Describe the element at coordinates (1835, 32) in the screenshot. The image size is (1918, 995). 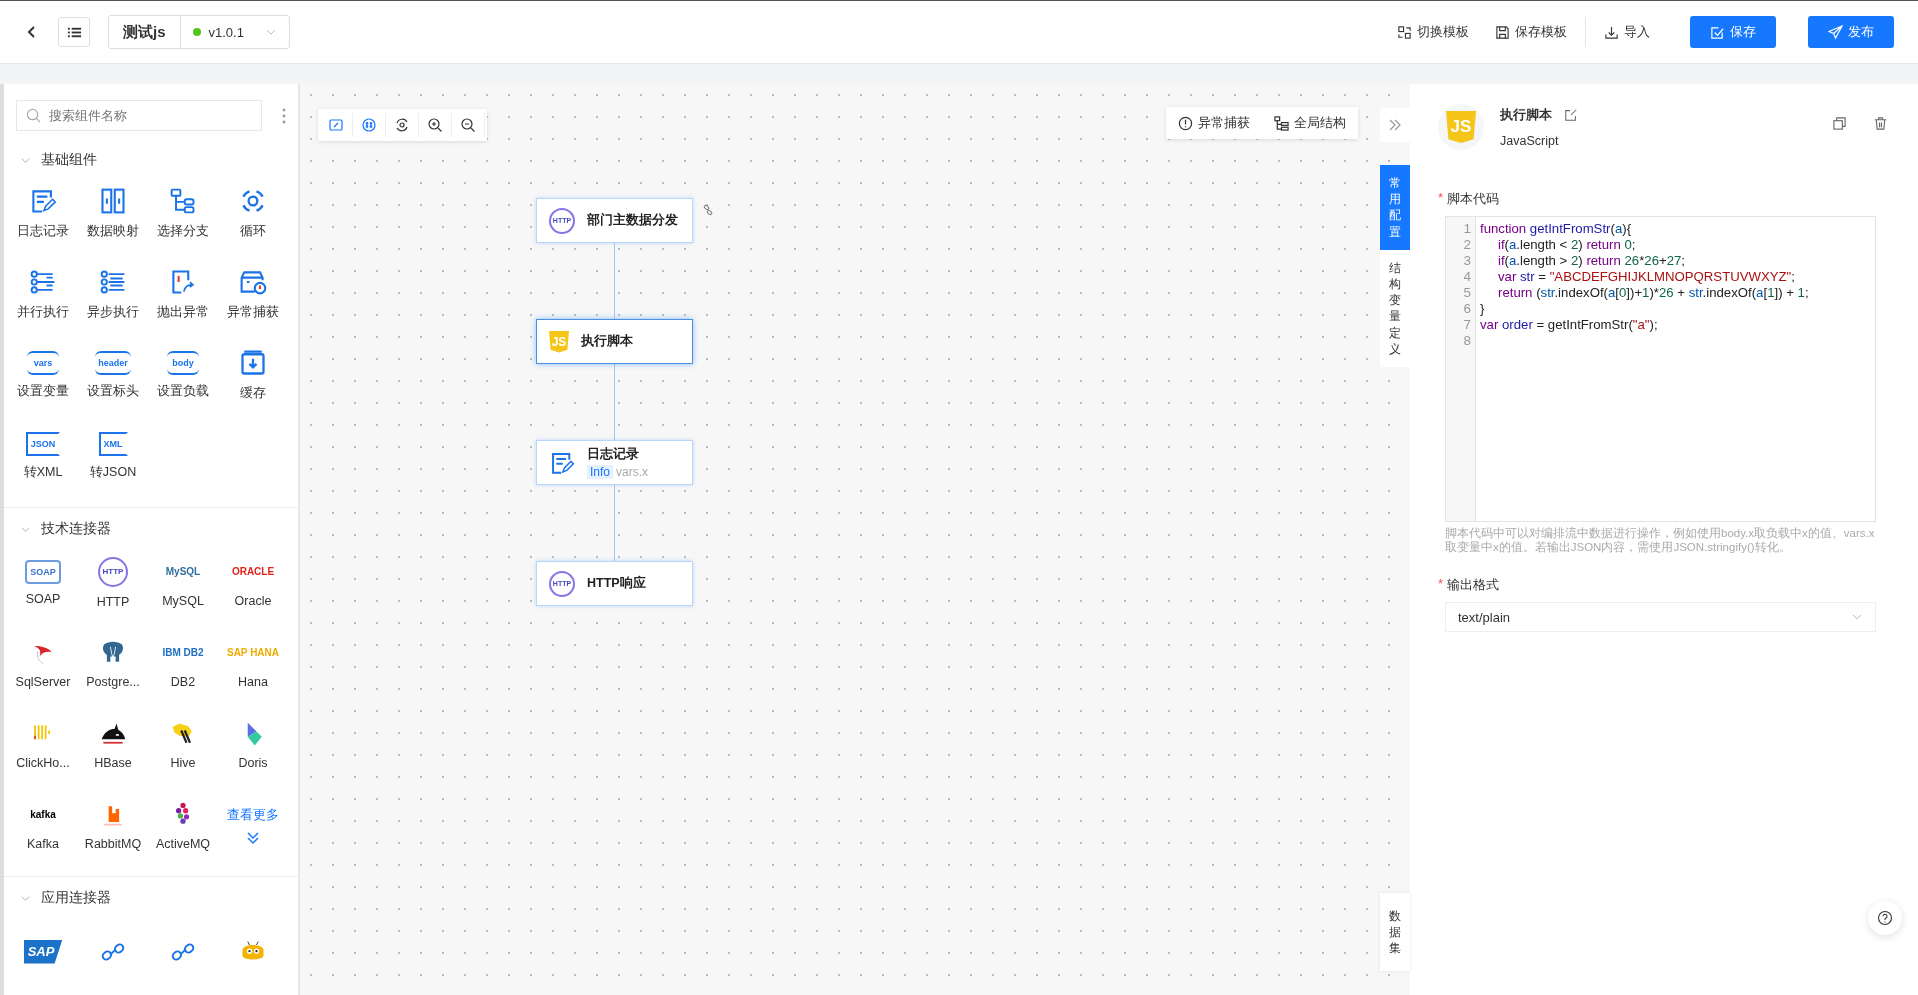
I see `send-icon` at that location.